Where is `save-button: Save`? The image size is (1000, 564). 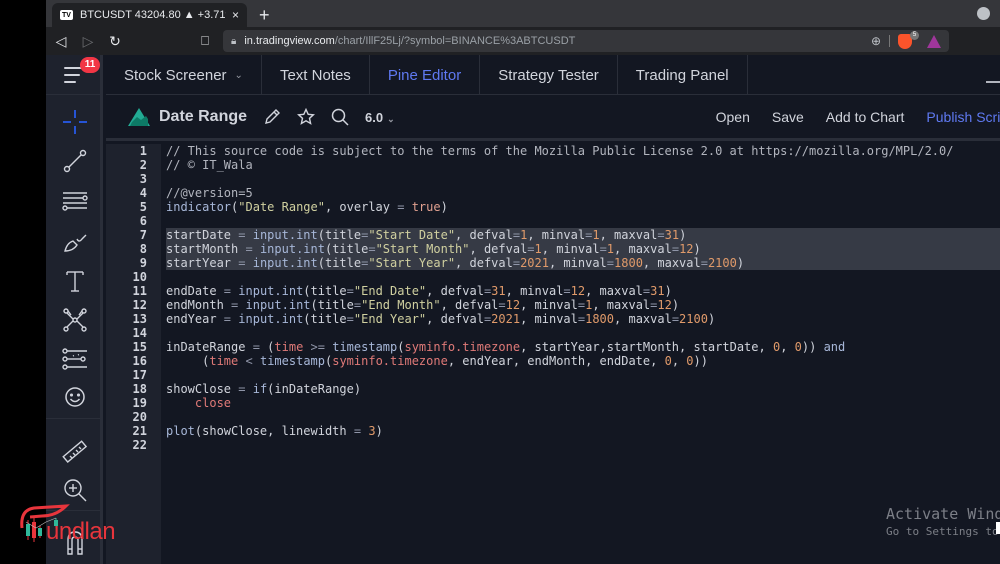 save-button: Save is located at coordinates (788, 117).